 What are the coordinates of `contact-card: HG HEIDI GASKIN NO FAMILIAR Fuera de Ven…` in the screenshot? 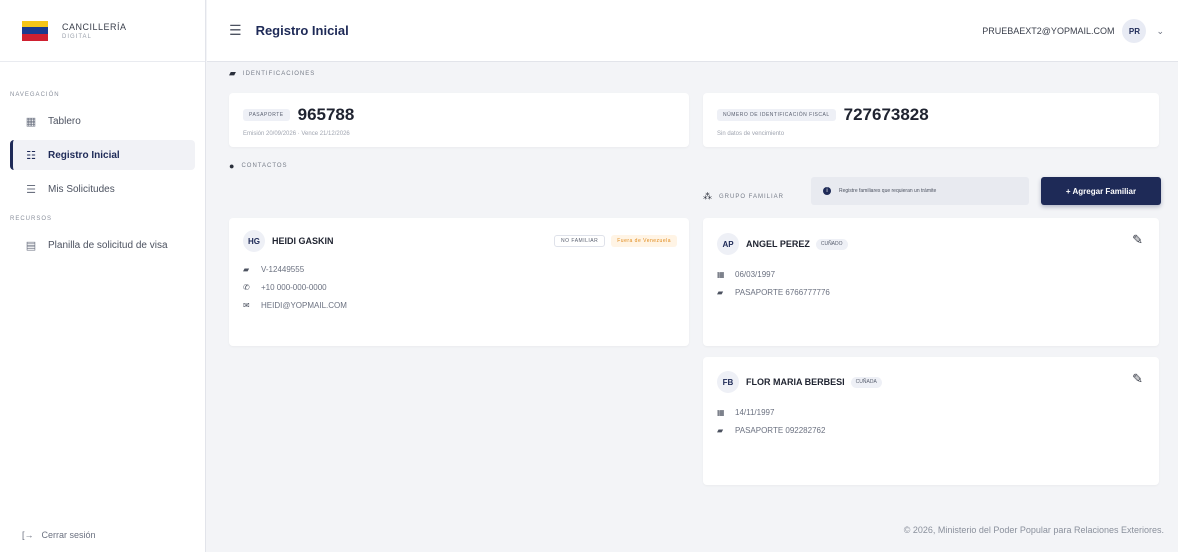 It's located at (459, 282).